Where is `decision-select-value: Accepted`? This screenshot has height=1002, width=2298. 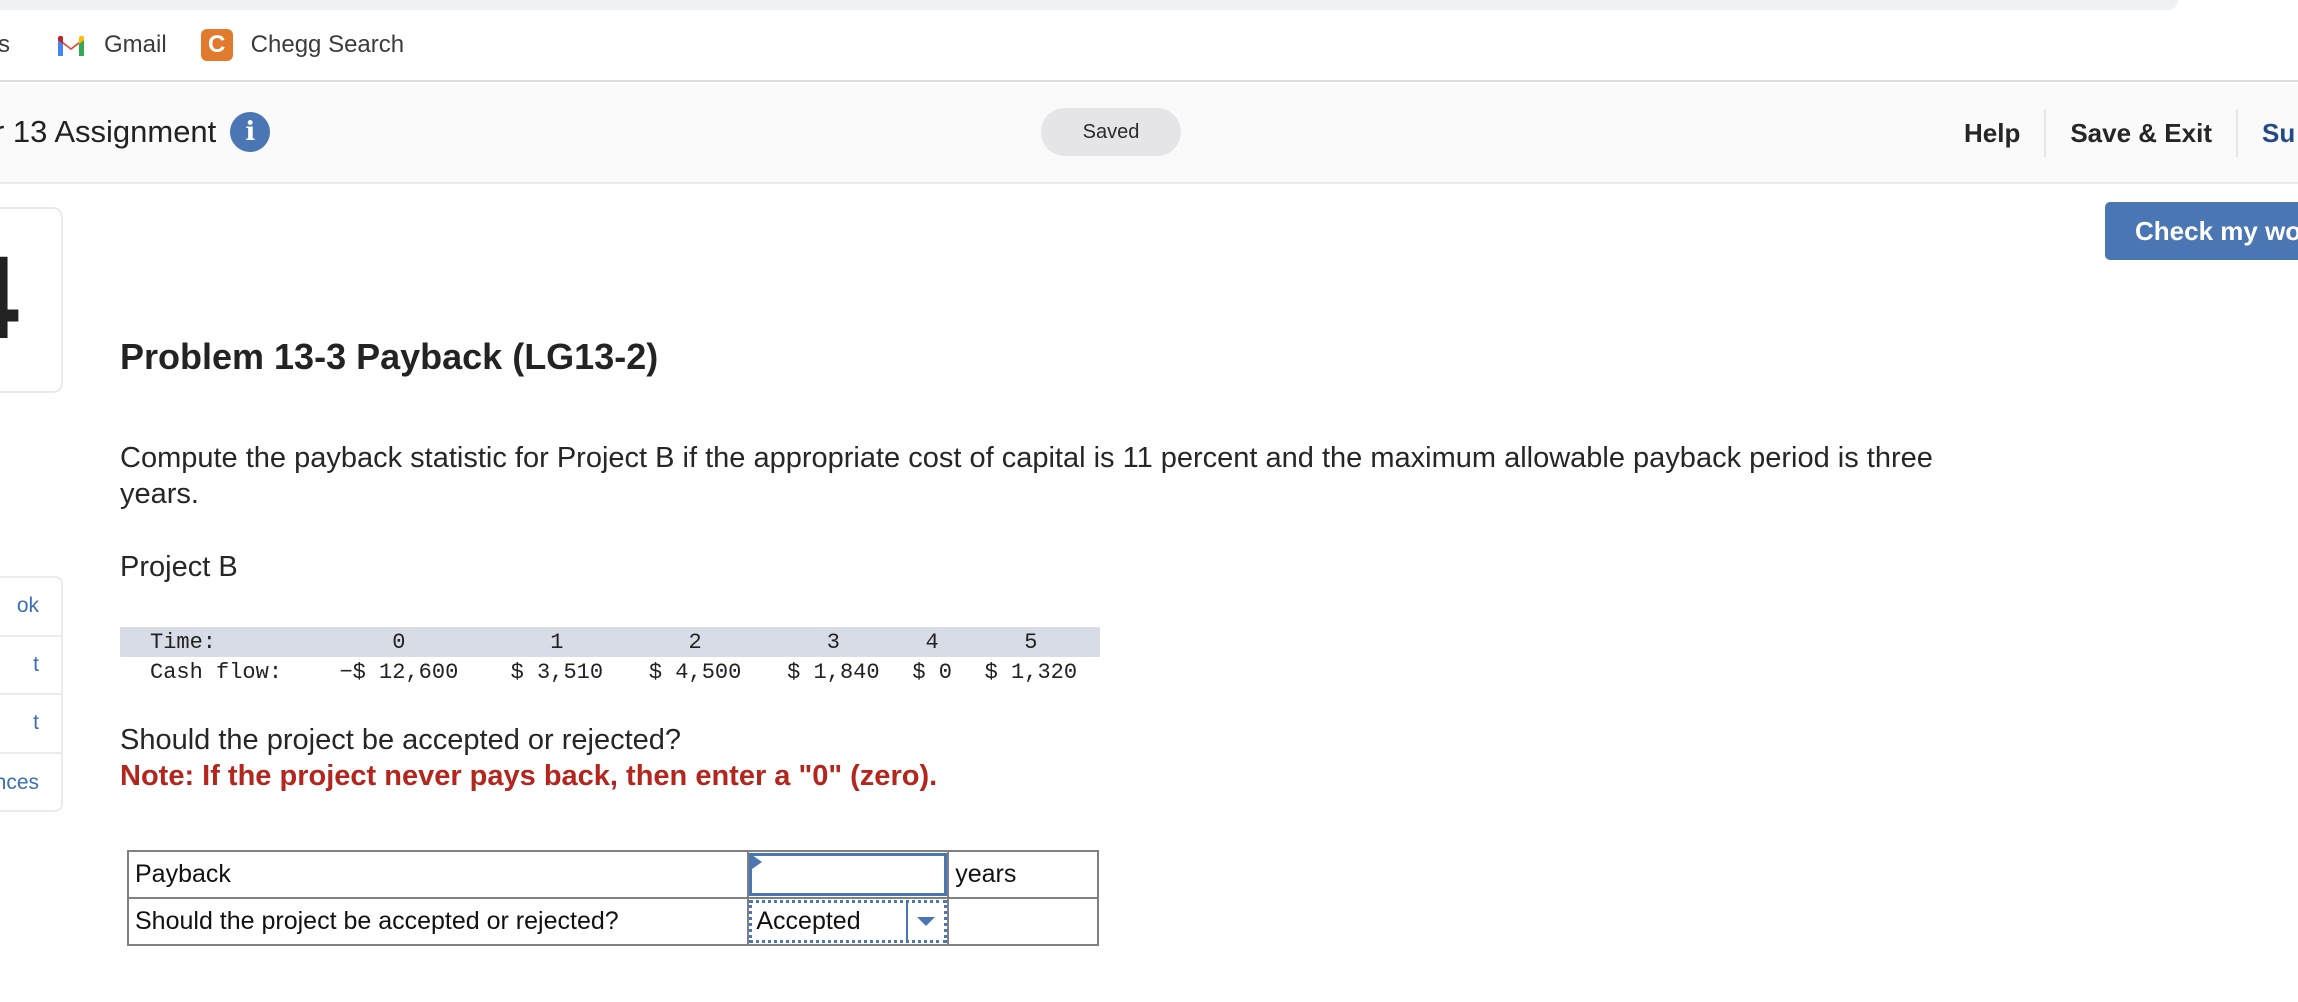 decision-select-value: Accepted is located at coordinates (808, 921).